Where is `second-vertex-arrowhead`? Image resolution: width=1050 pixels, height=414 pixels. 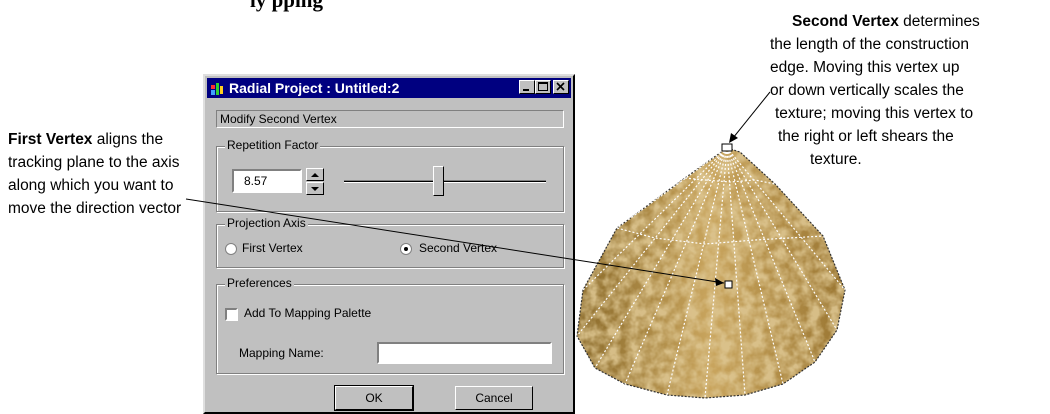 second-vertex-arrowhead is located at coordinates (733, 138).